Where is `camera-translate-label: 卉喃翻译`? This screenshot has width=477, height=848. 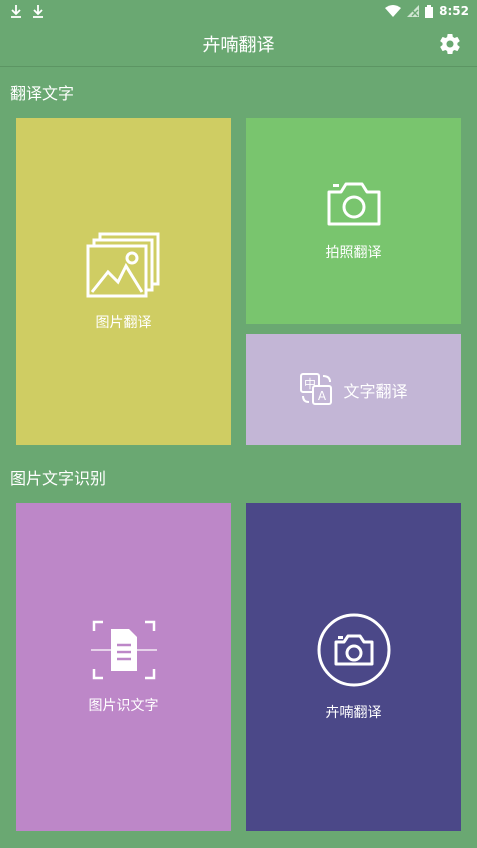
camera-translate-label: 卉喃翻译 is located at coordinates (353, 713).